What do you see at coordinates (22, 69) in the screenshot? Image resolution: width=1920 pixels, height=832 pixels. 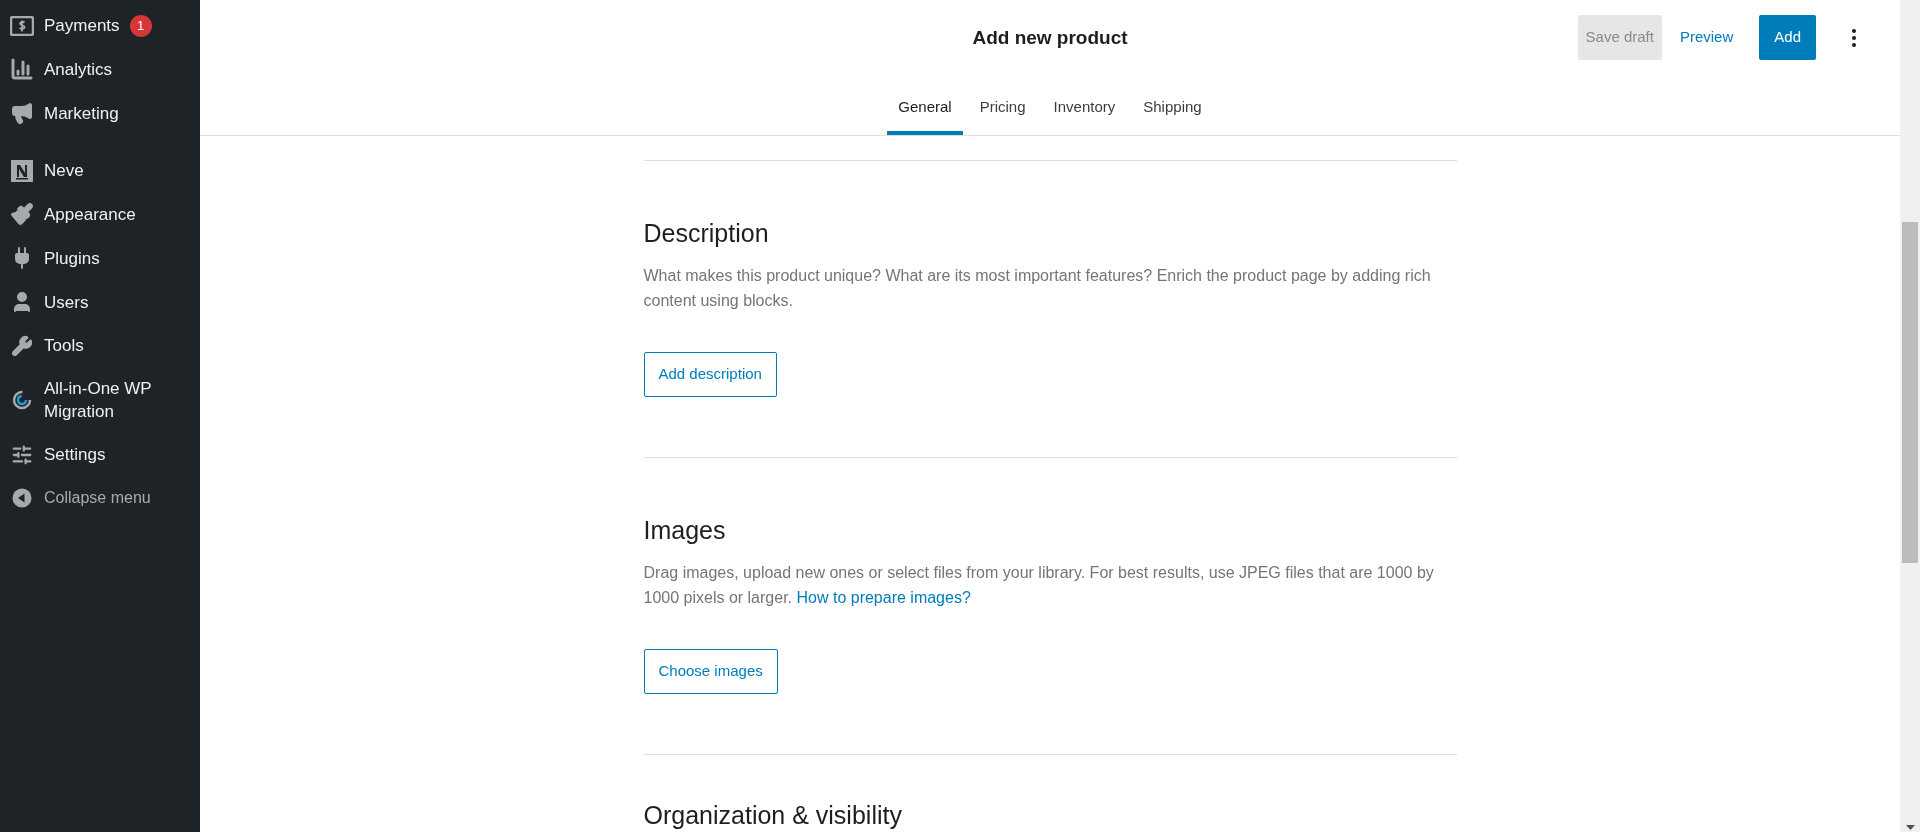 I see `bar-chart-icon` at bounding box center [22, 69].